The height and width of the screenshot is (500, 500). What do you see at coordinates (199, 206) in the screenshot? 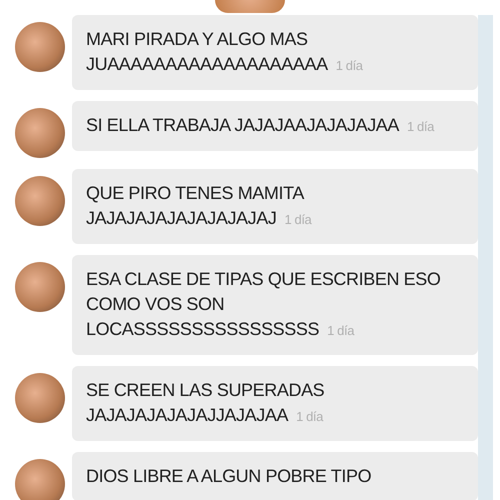
I see `message-text: QUE PIRO TENES MAMITA JAJAJAJAJAJAJAJAJAJ 1 día` at bounding box center [199, 206].